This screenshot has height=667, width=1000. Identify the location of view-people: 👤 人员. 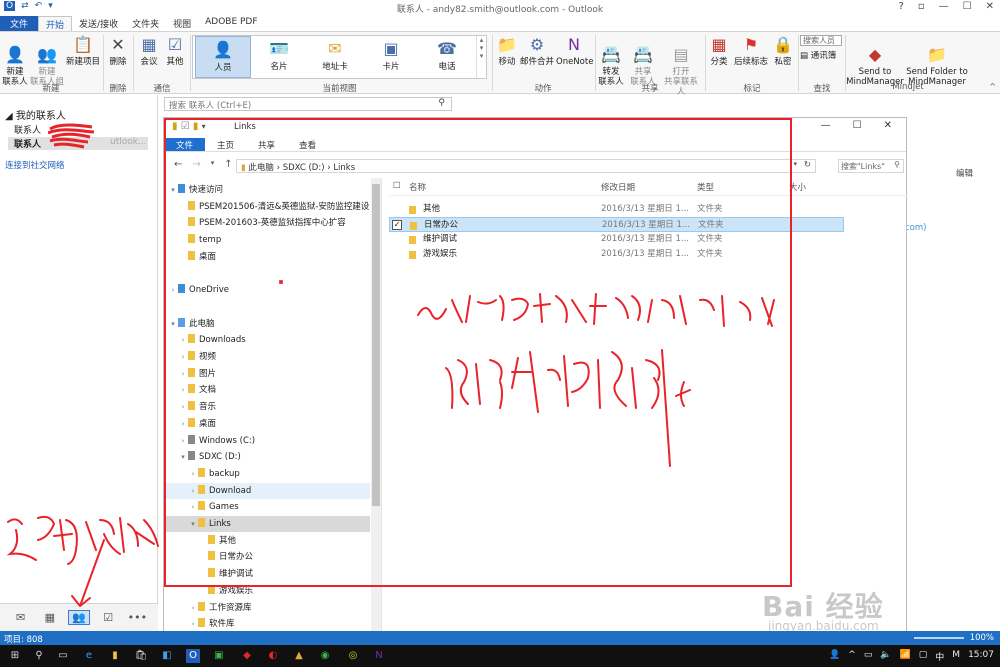
(223, 57).